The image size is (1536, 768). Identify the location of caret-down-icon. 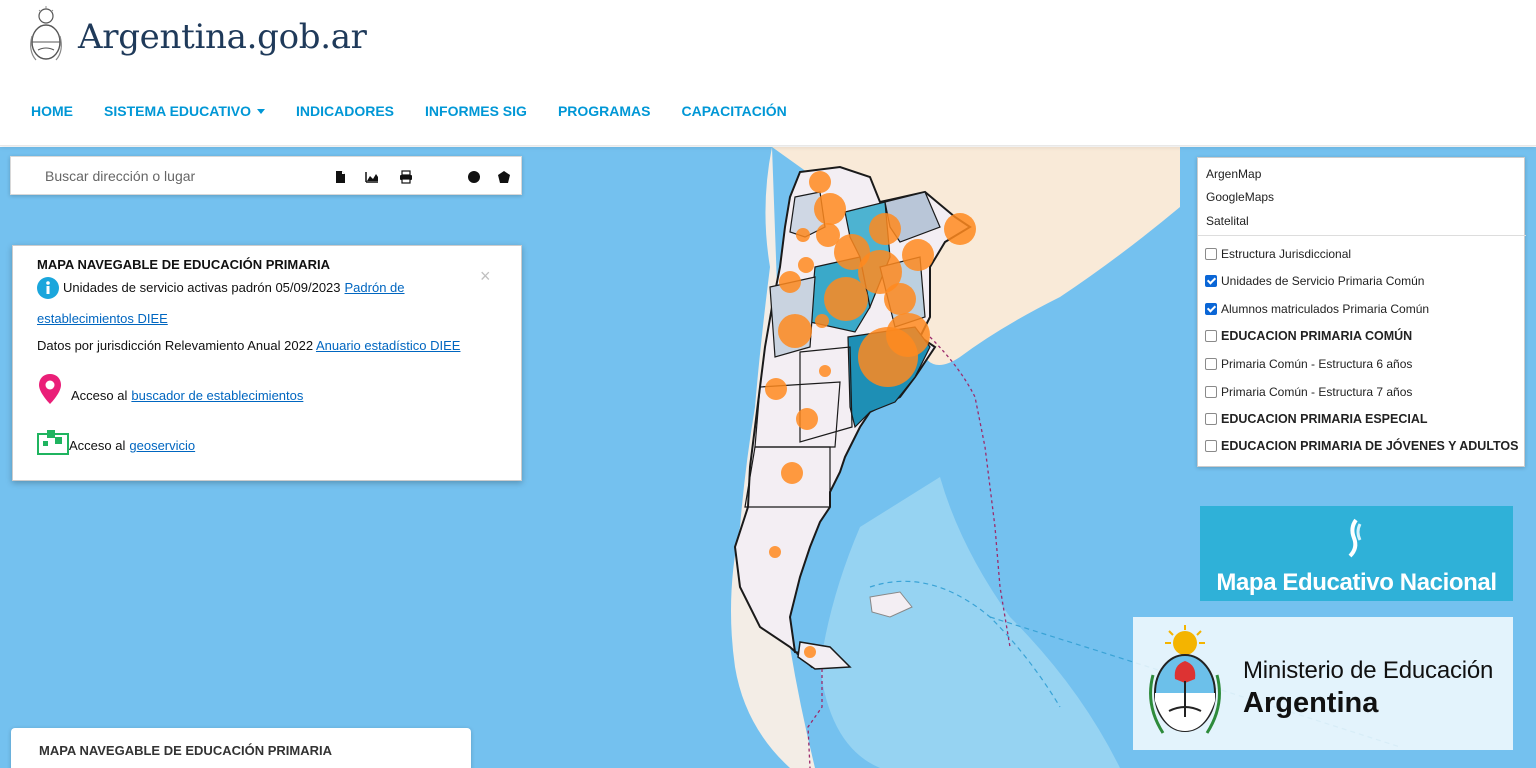
(261, 111).